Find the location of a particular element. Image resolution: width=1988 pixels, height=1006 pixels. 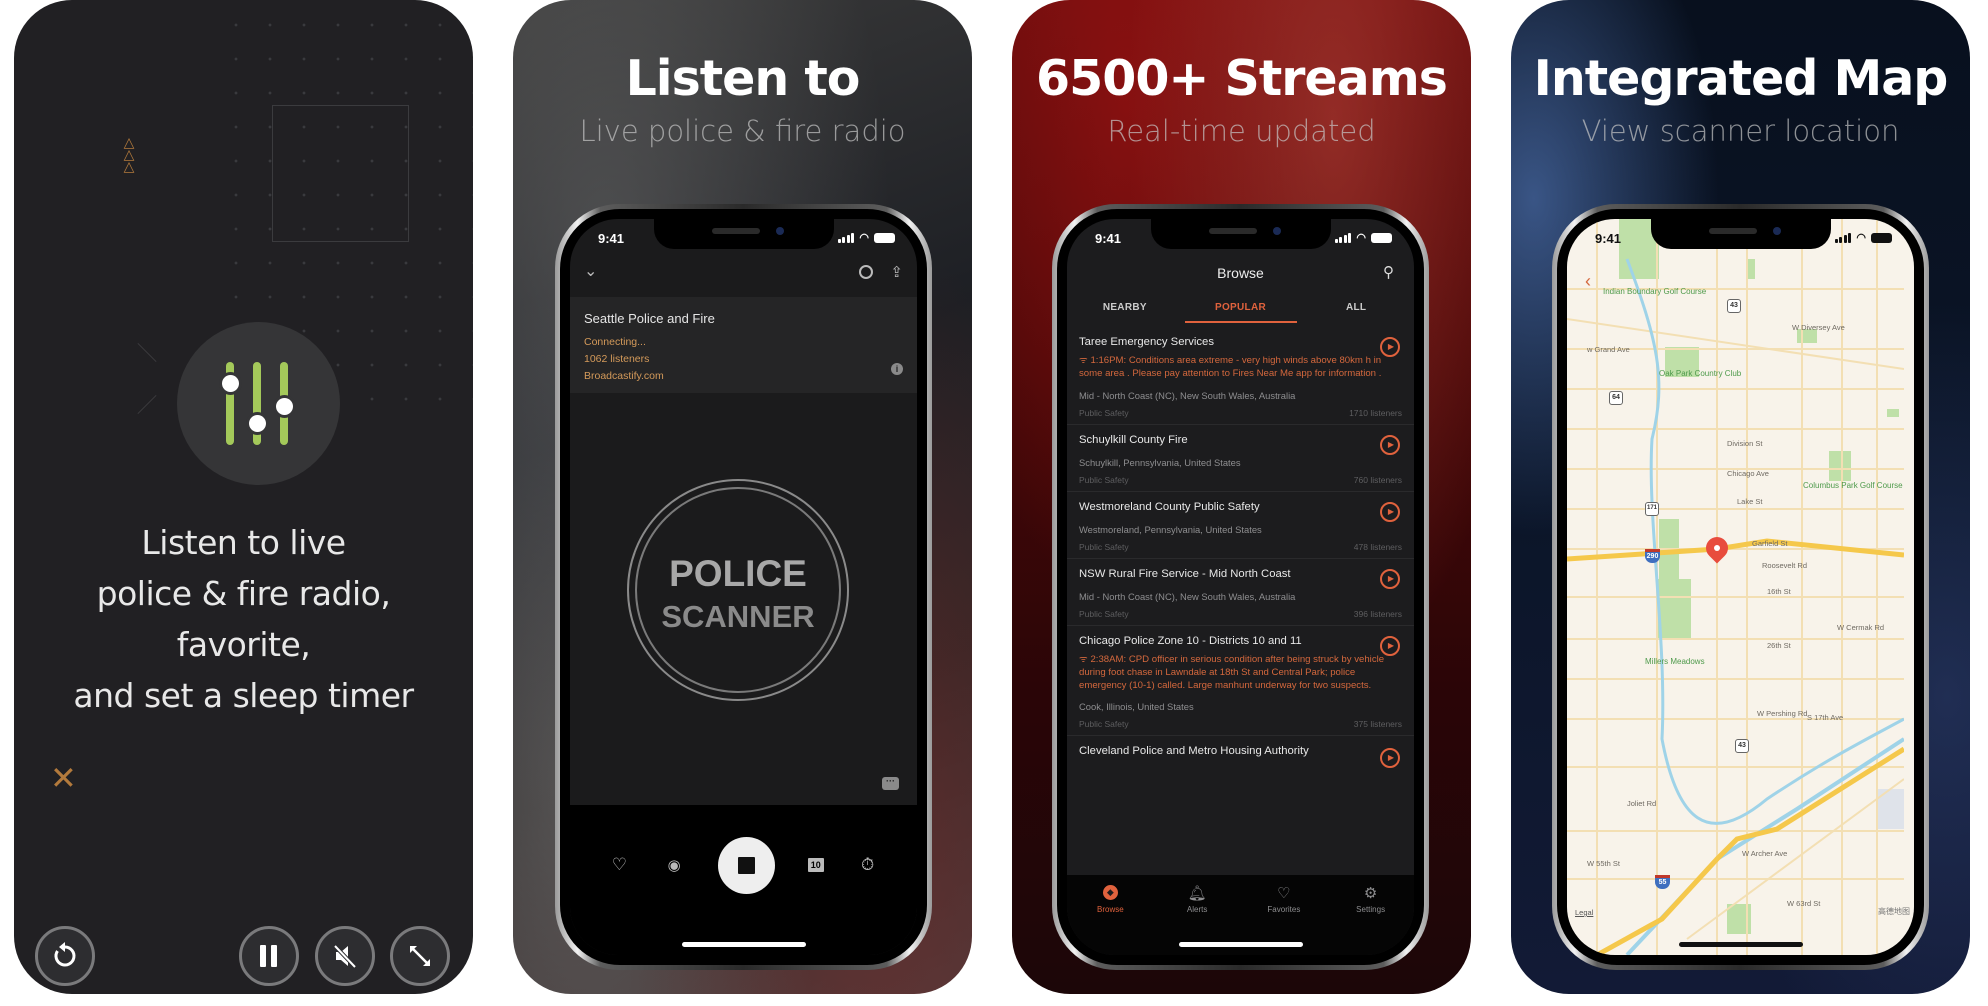

tabbar-settings: ⚙ Settings is located at coordinates (1370, 920).